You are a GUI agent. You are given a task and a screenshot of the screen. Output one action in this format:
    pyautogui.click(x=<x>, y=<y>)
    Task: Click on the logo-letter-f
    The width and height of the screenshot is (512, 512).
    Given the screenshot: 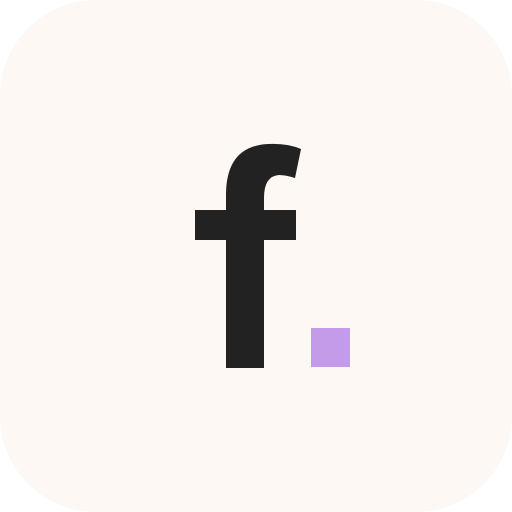 What is the action you would take?
    pyautogui.click(x=263, y=255)
    